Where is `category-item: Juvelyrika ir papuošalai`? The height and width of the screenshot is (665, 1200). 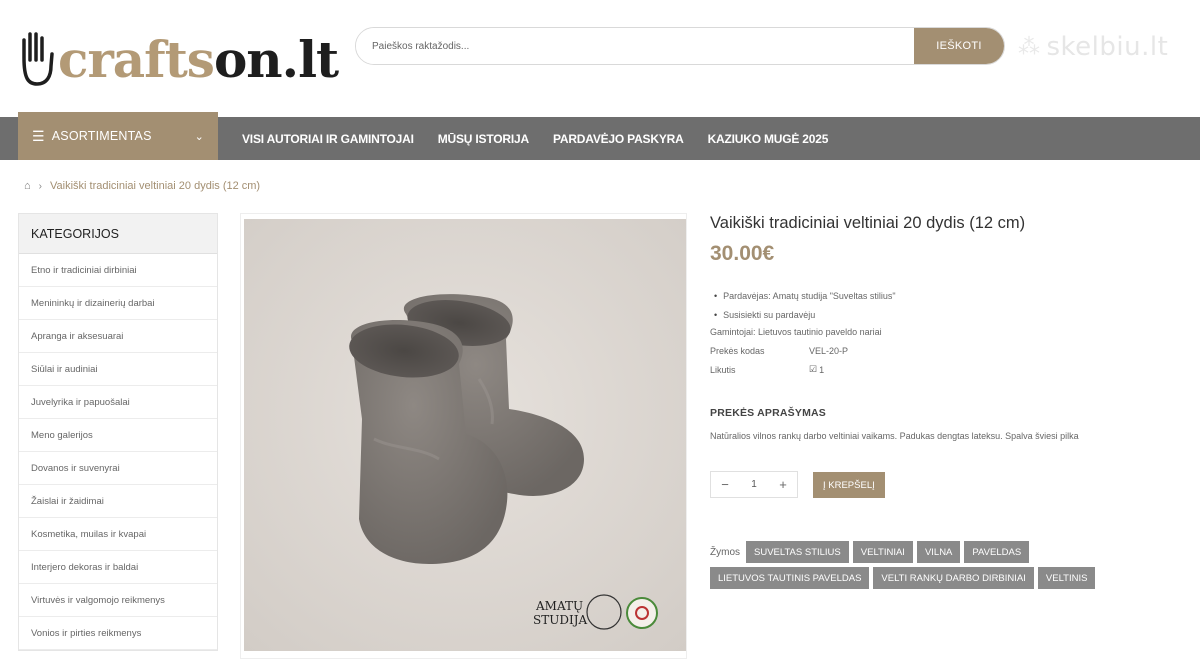
category-item: Juvelyrika ir papuošalai is located at coordinates (118, 402).